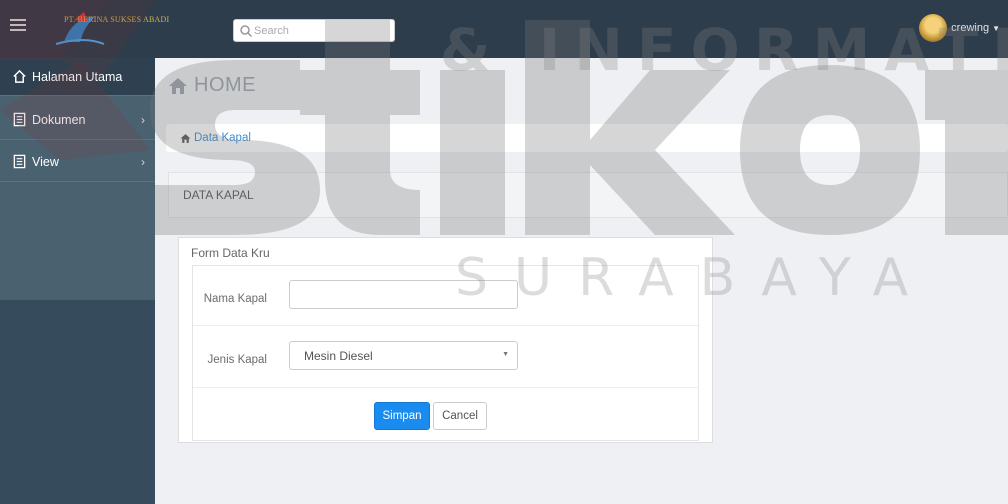 This screenshot has width=1008, height=504. What do you see at coordinates (246, 31) in the screenshot?
I see `search-icon` at bounding box center [246, 31].